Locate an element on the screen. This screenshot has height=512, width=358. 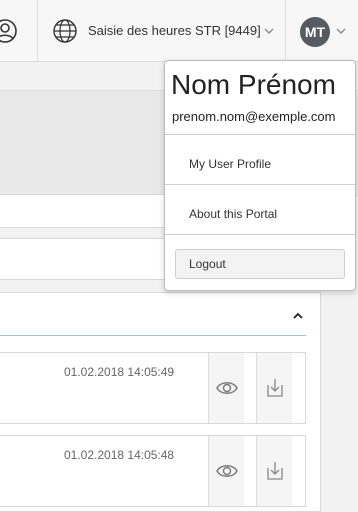
portal-selector: Saisie des heures STR [9449] is located at coordinates (162, 31).